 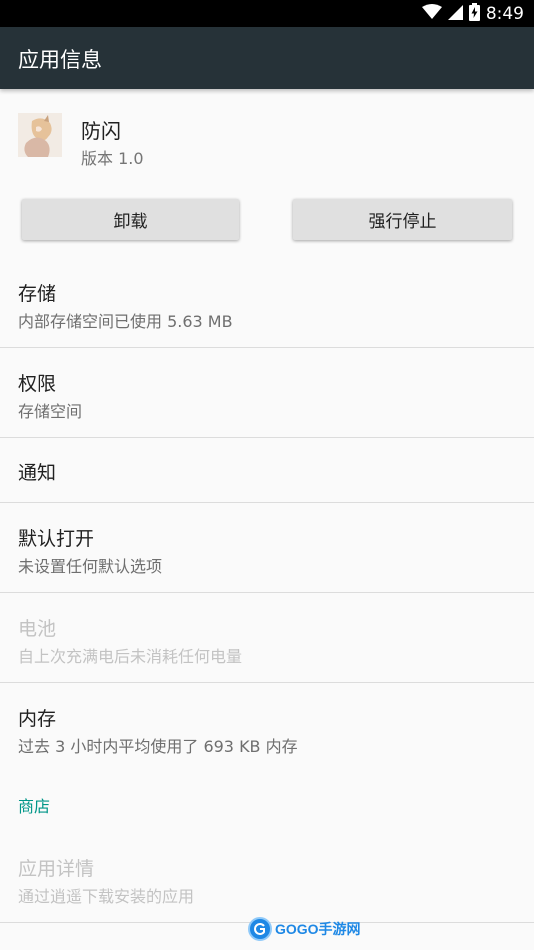 I want to click on settings-item-subtitle: 过去 3 小时内平均使用了 693 KB 内存, so click(x=158, y=746).